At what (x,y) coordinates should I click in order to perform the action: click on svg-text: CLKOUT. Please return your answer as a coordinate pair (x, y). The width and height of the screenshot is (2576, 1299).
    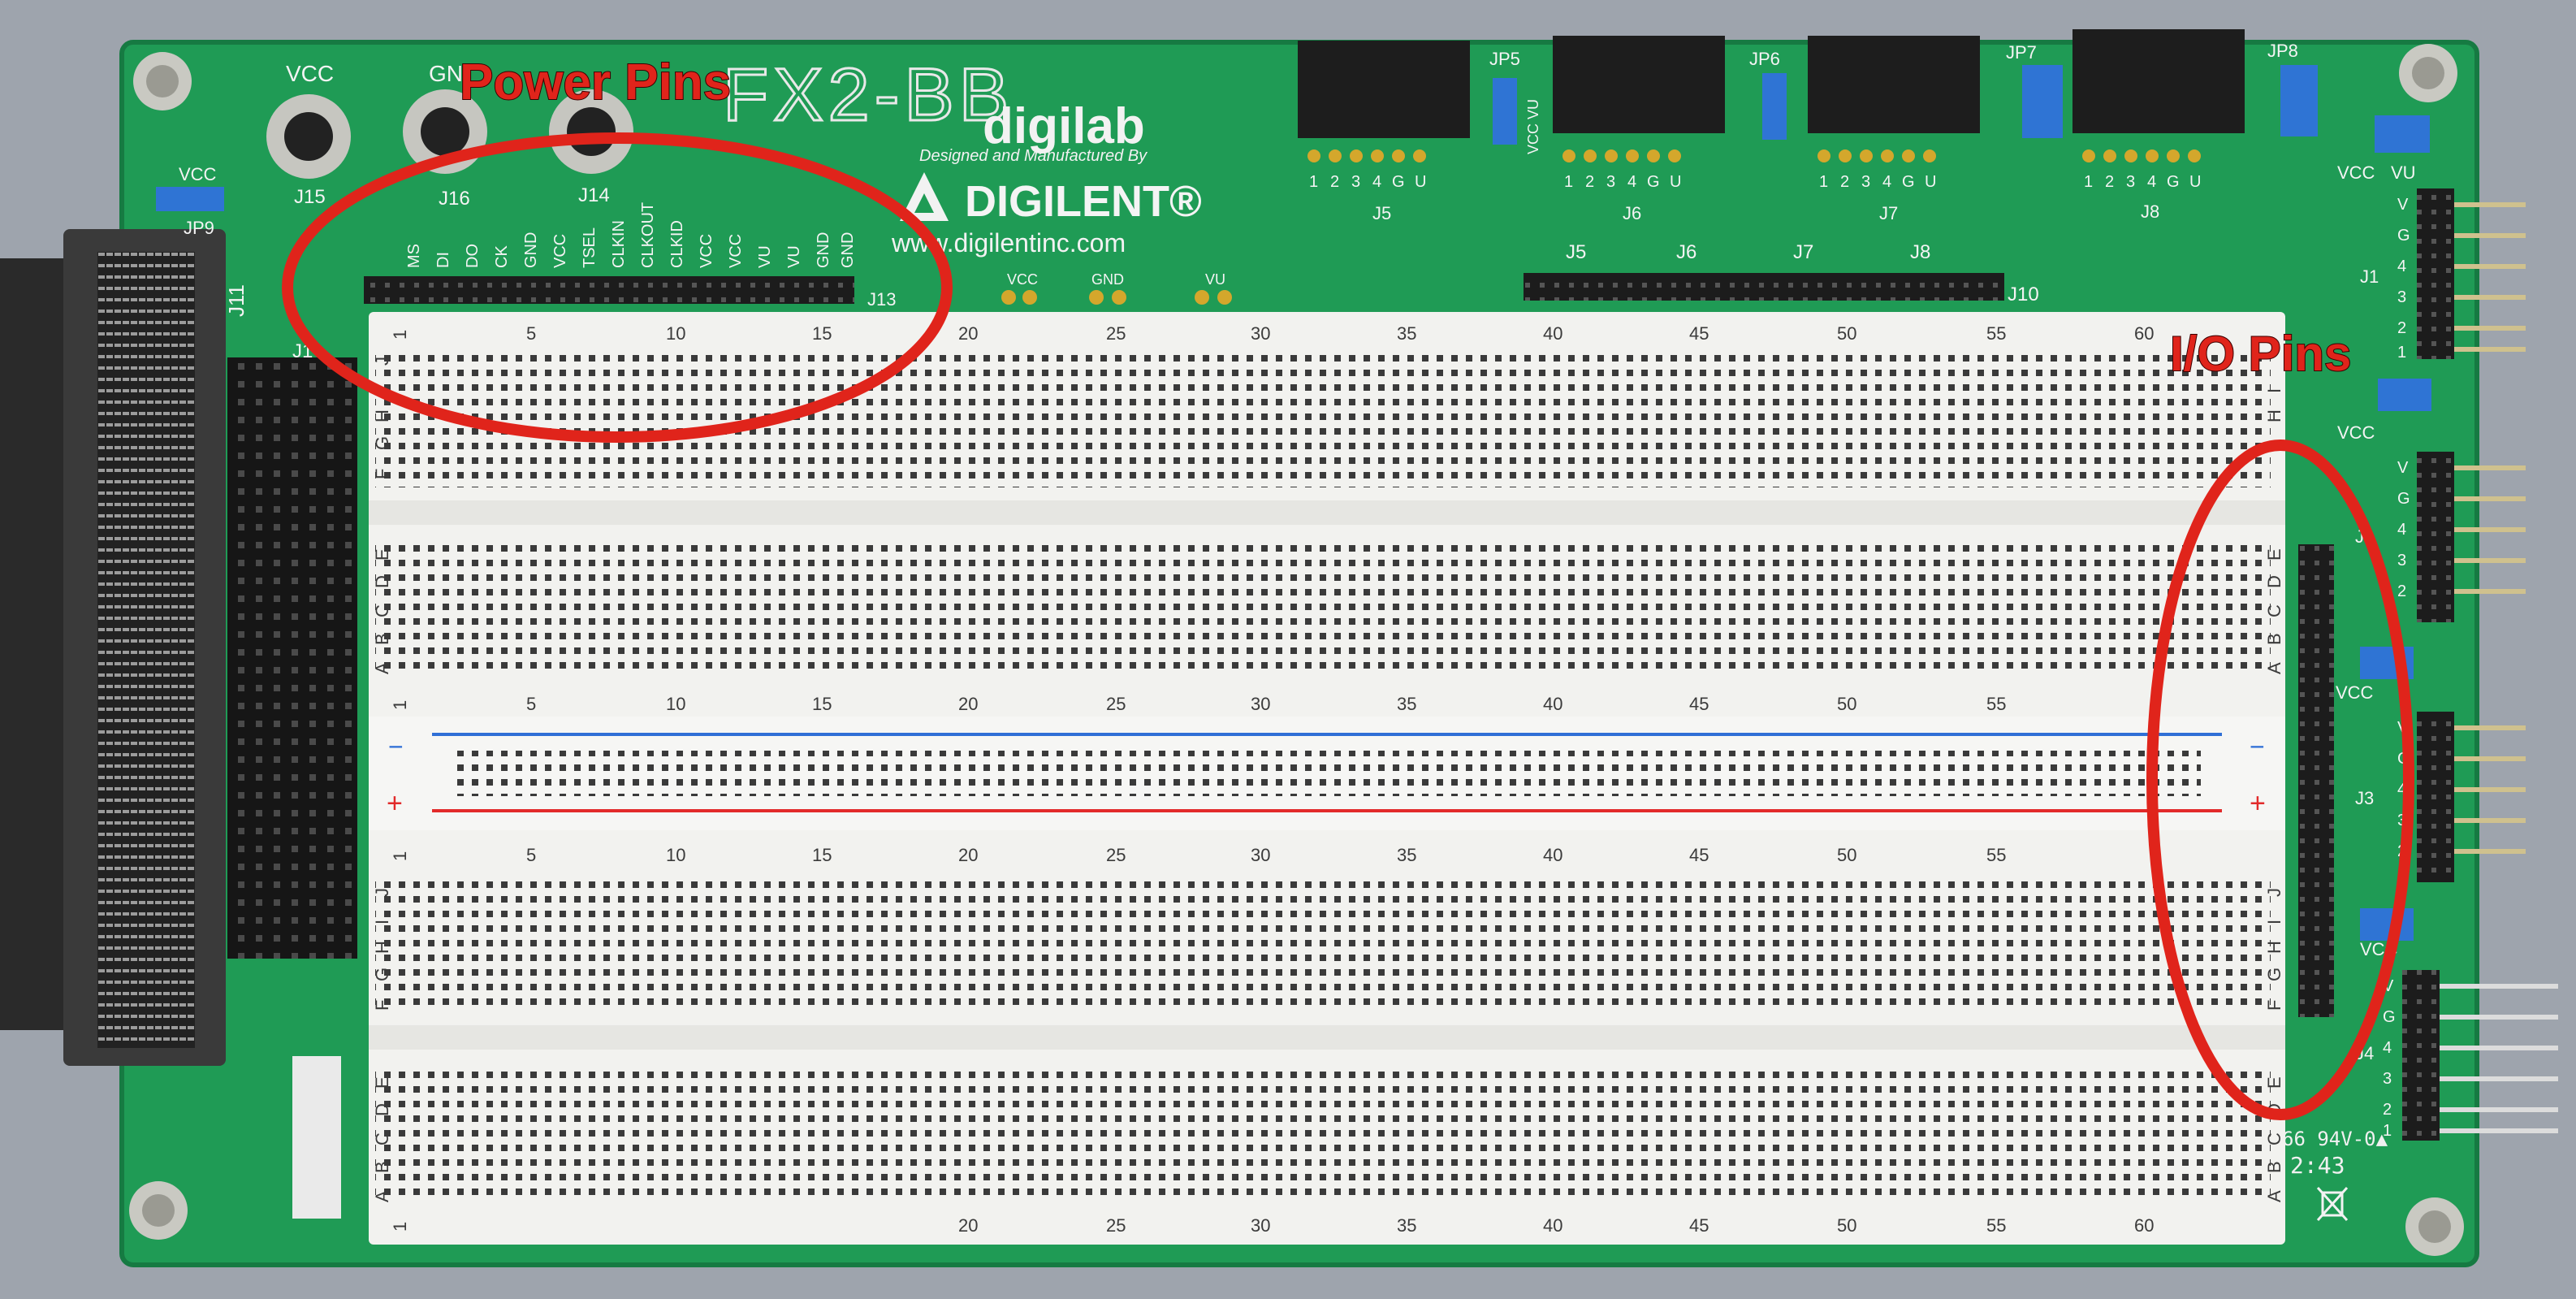
    Looking at the image, I should click on (648, 235).